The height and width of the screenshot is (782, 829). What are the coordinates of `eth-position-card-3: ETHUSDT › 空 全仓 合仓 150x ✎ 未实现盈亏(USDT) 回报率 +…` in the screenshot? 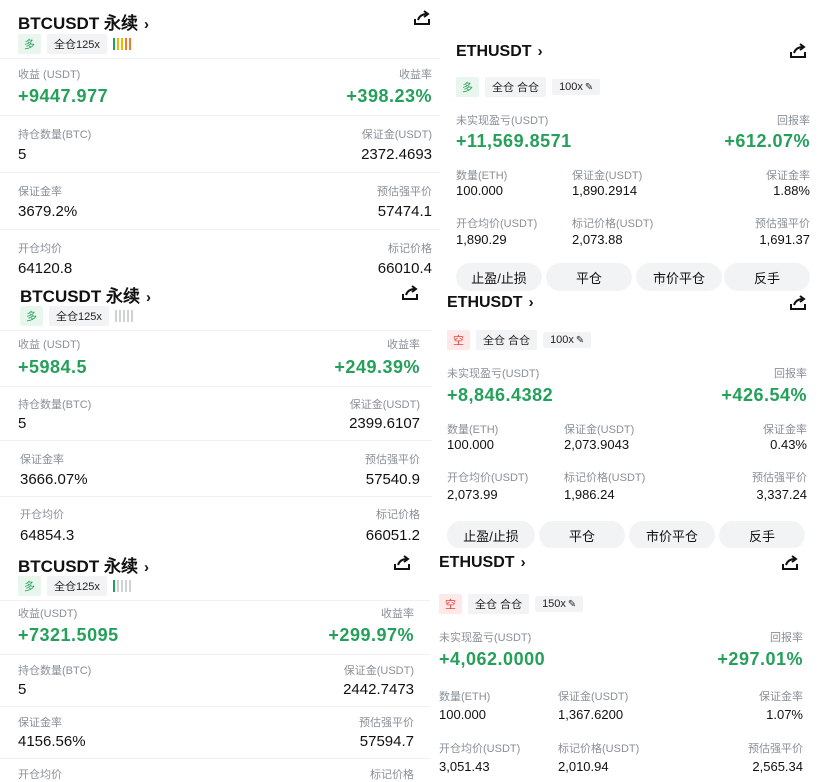 It's located at (629, 665).